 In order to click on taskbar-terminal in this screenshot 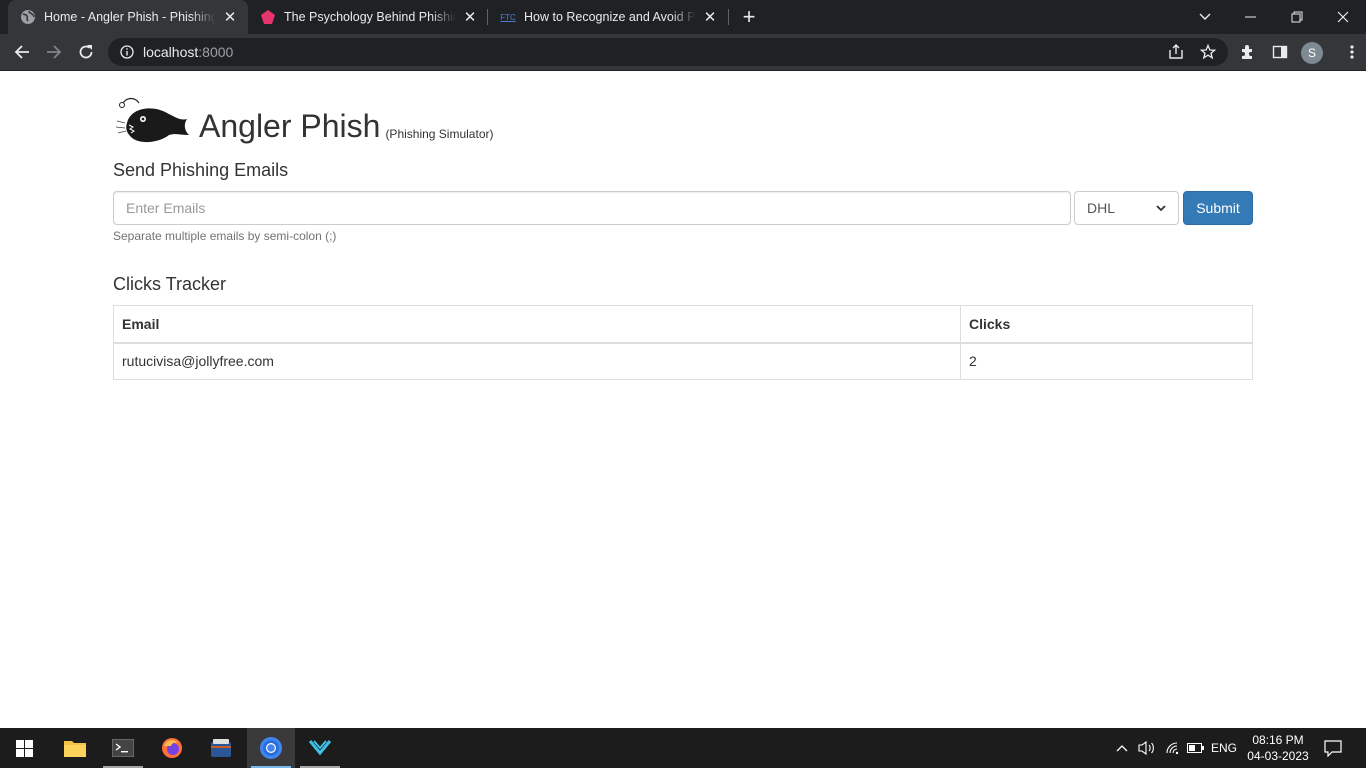, I will do `click(123, 748)`.